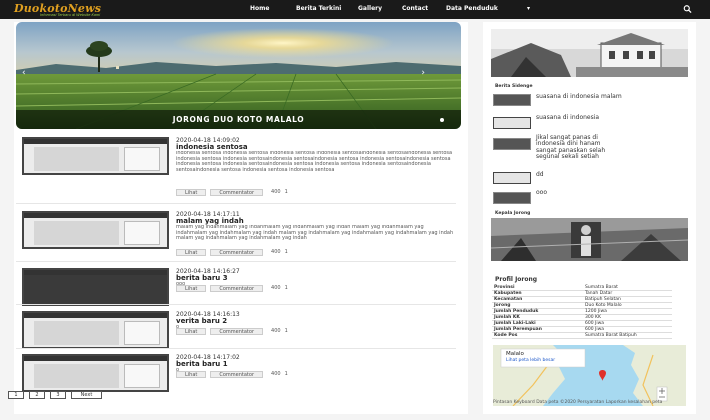 The height and width of the screenshot is (420, 710). I want to click on nav-home: Home, so click(259, 8).